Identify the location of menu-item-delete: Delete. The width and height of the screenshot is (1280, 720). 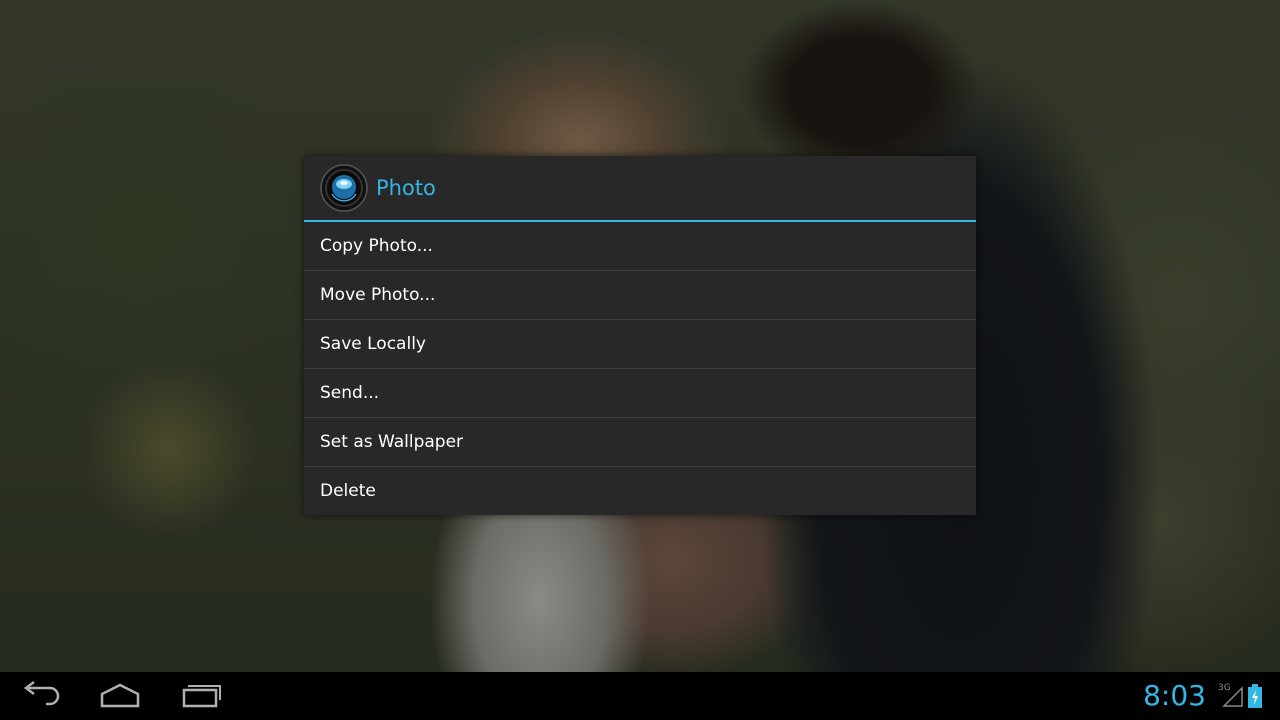
(640, 491).